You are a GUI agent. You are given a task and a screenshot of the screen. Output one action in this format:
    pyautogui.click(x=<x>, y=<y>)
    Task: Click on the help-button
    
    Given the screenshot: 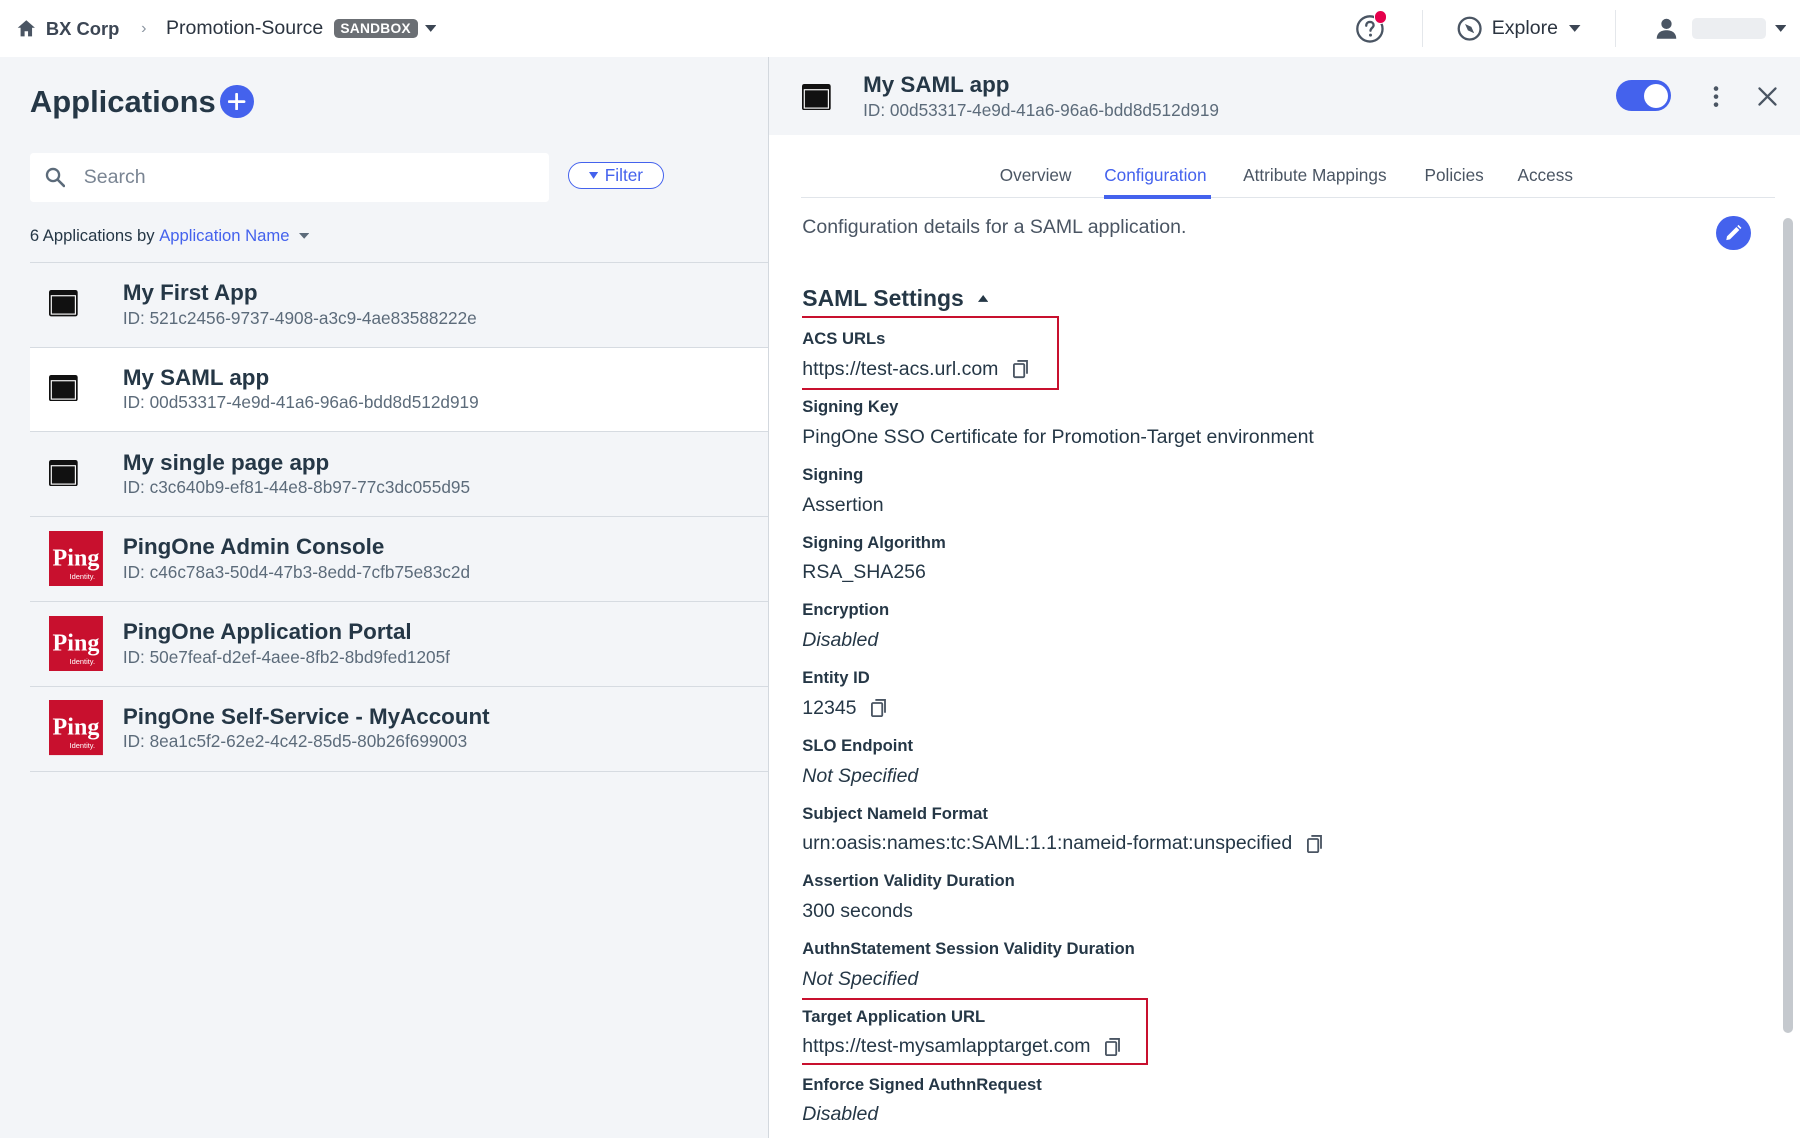 What is the action you would take?
    pyautogui.click(x=1371, y=27)
    